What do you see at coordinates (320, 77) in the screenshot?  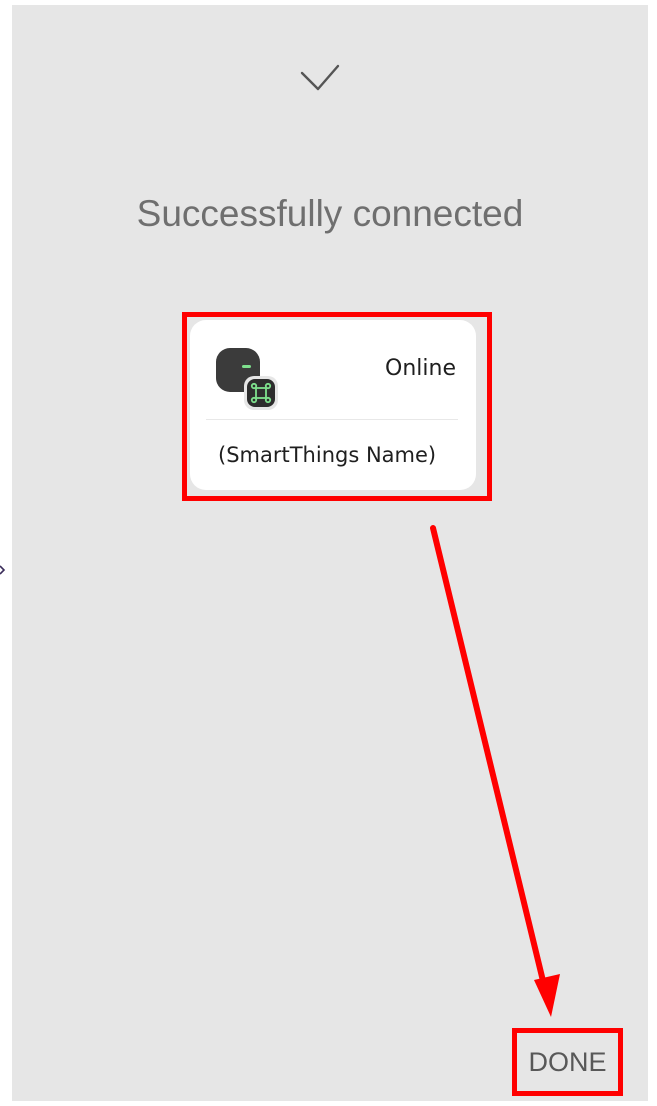 I see `checkmark-icon` at bounding box center [320, 77].